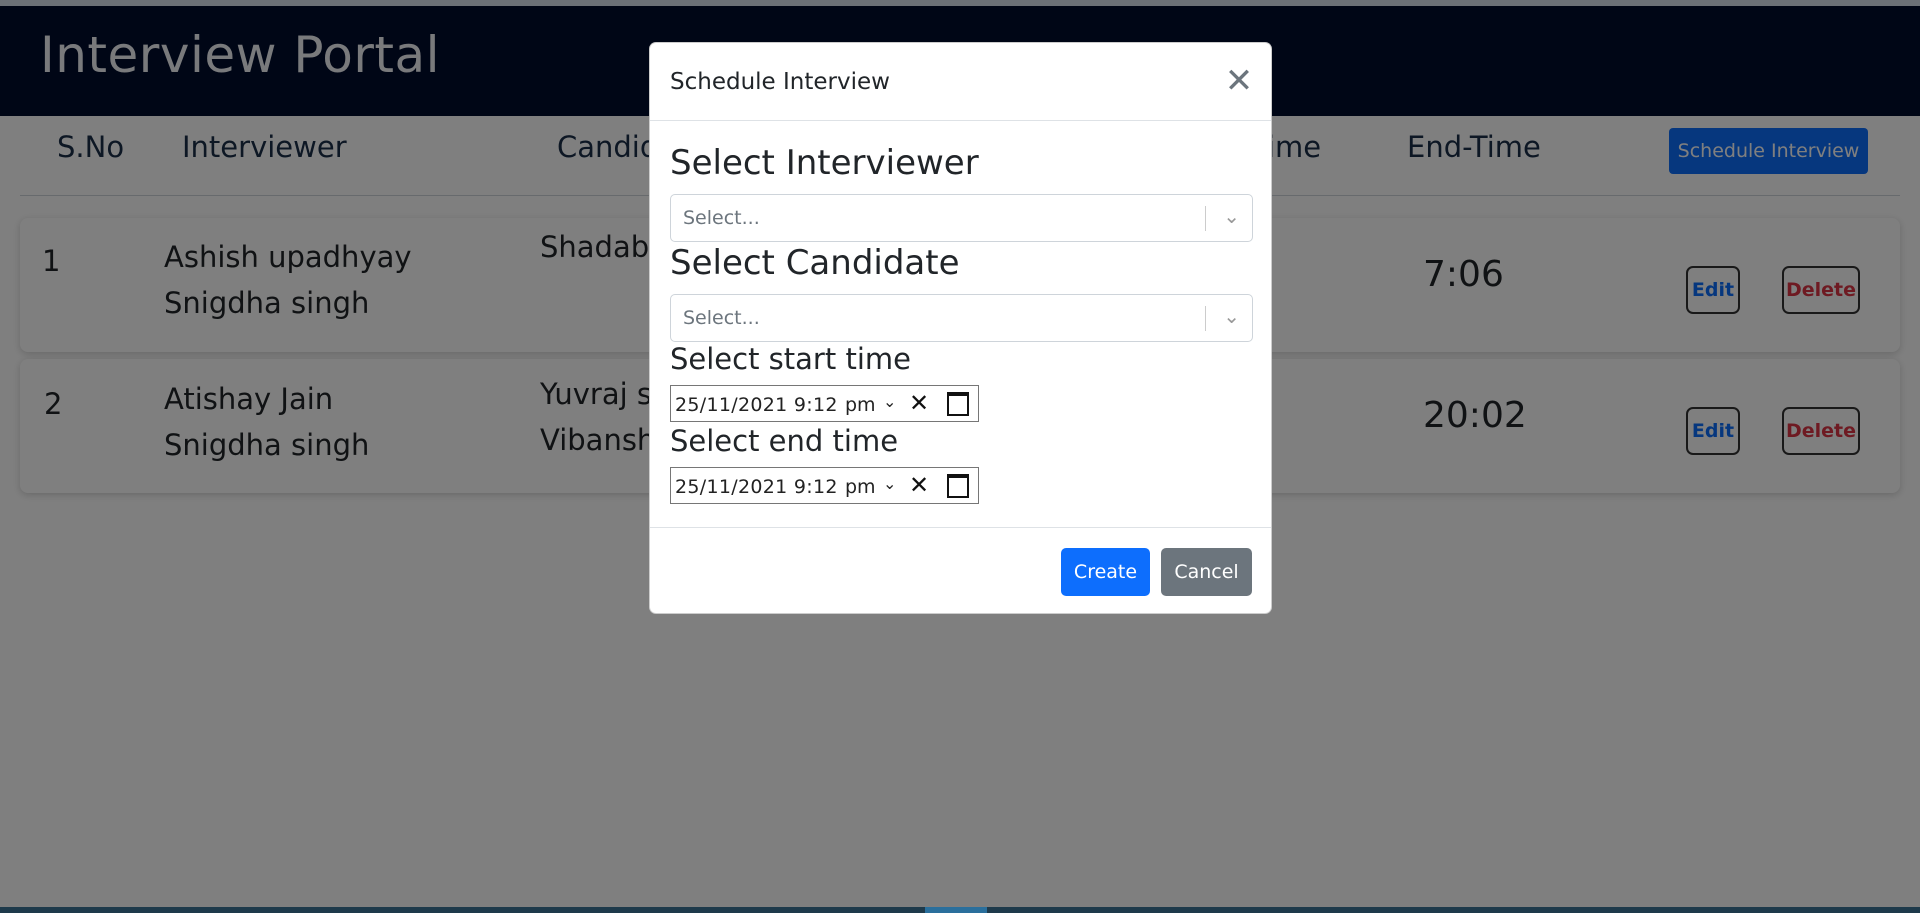  What do you see at coordinates (961, 218) in the screenshot?
I see `interviewer-select: Select... ⌄` at bounding box center [961, 218].